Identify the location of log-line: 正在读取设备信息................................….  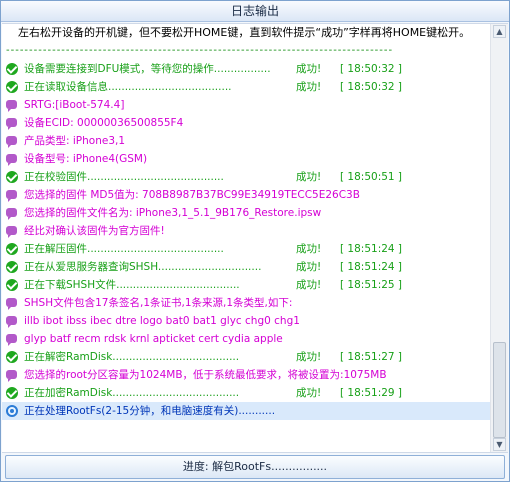
(246, 87).